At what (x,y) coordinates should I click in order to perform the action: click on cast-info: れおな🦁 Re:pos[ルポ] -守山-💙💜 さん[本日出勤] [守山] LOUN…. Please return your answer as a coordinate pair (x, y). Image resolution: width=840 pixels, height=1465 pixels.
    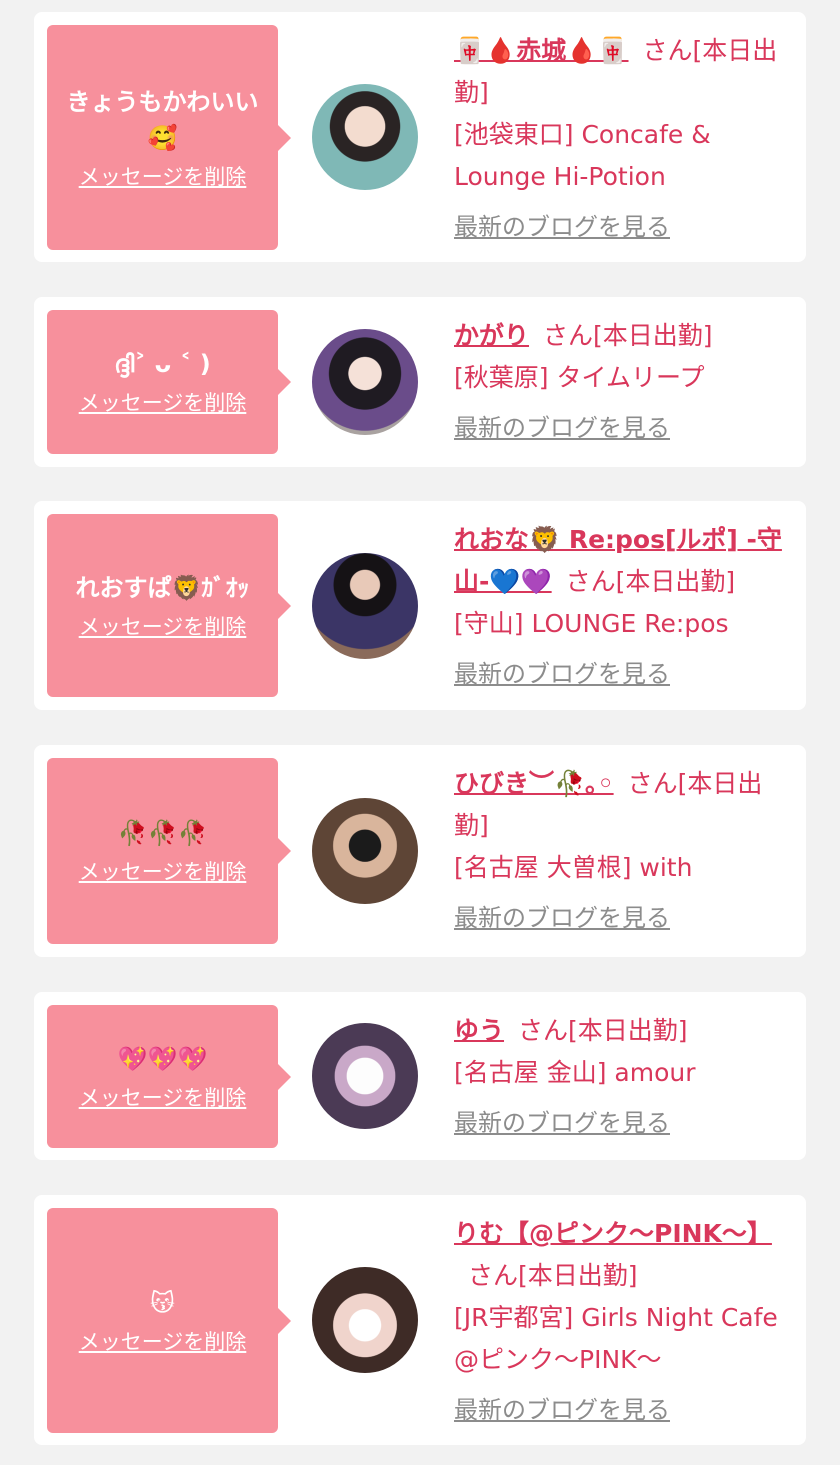
    Looking at the image, I should click on (622, 604).